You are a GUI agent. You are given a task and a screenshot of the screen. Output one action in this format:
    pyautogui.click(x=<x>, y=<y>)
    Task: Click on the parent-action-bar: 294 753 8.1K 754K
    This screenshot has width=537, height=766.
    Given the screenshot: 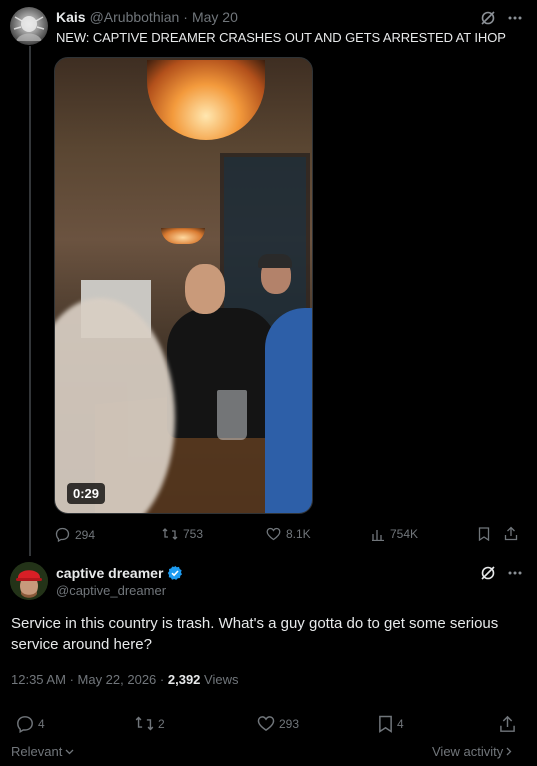 What is the action you would take?
    pyautogui.click(x=268, y=535)
    